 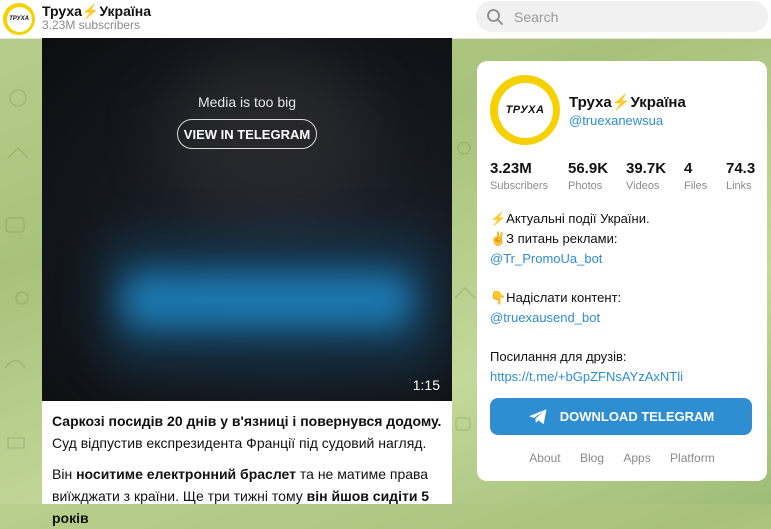 What do you see at coordinates (637, 416) in the screenshot?
I see `download-button-label: DOWNLOAD TELEGRAM` at bounding box center [637, 416].